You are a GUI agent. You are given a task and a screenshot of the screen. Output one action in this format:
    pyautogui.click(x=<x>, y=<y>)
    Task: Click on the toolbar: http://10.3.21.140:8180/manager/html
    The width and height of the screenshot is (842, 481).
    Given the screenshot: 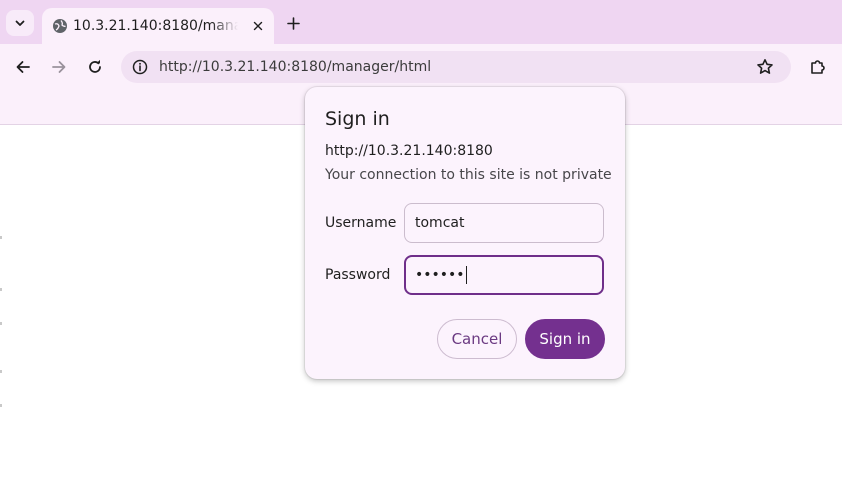 What is the action you would take?
    pyautogui.click(x=421, y=67)
    